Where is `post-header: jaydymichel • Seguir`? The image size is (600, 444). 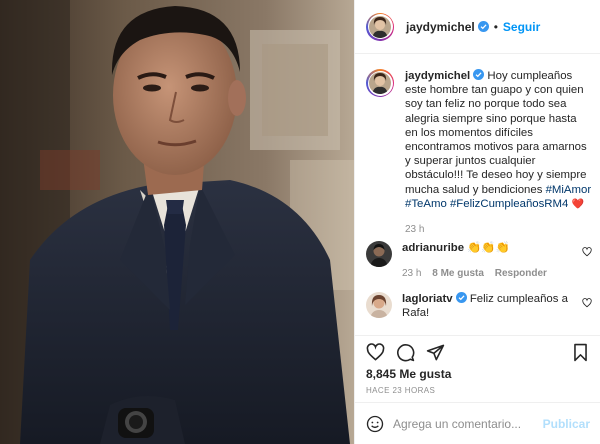
post-header: jaydymichel • Seguir is located at coordinates (477, 27).